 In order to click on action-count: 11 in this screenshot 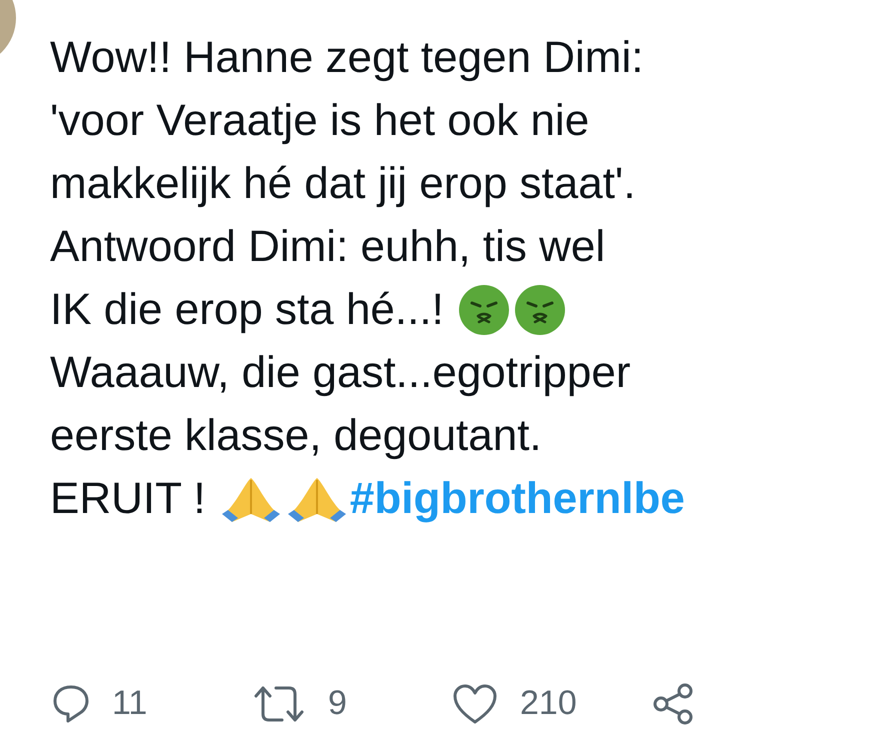, I will do `click(130, 703)`.